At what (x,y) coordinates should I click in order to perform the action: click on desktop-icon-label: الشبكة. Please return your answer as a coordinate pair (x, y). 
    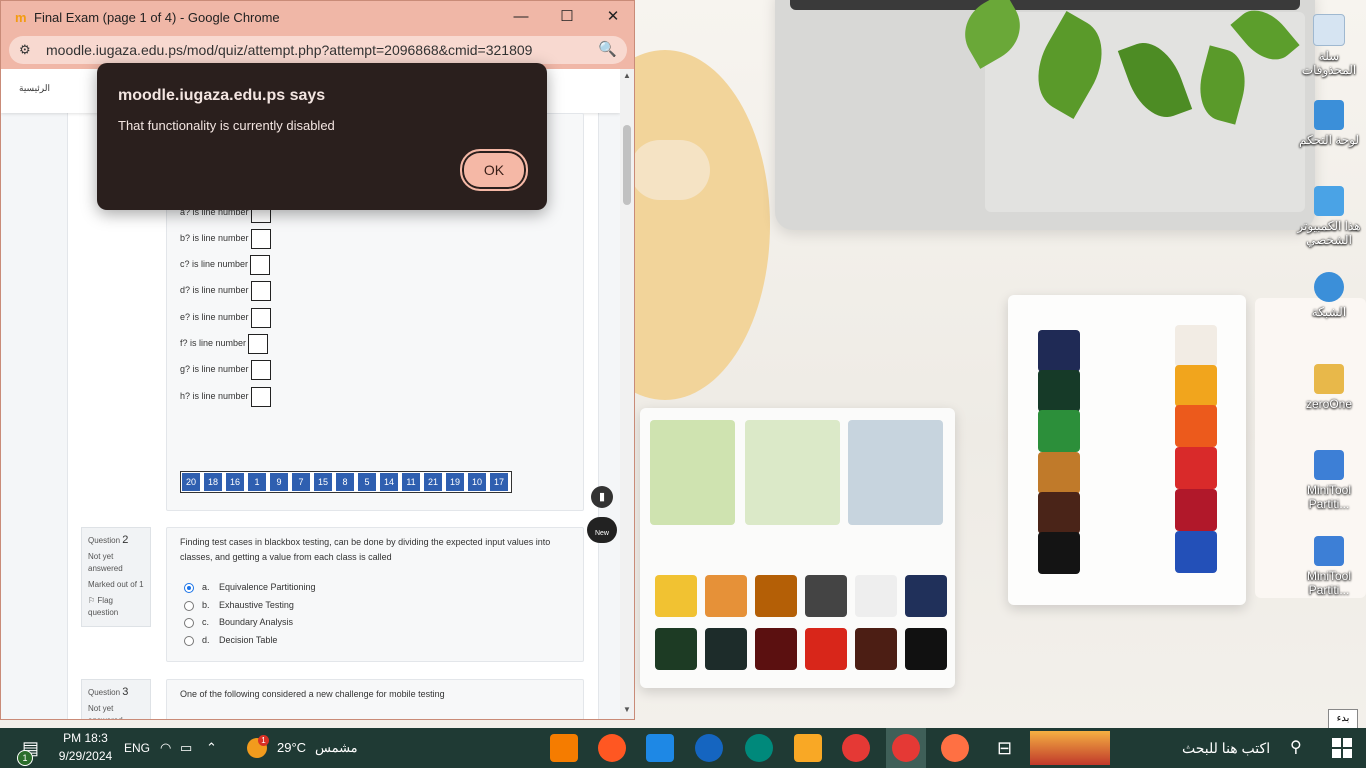
    Looking at the image, I should click on (1329, 312).